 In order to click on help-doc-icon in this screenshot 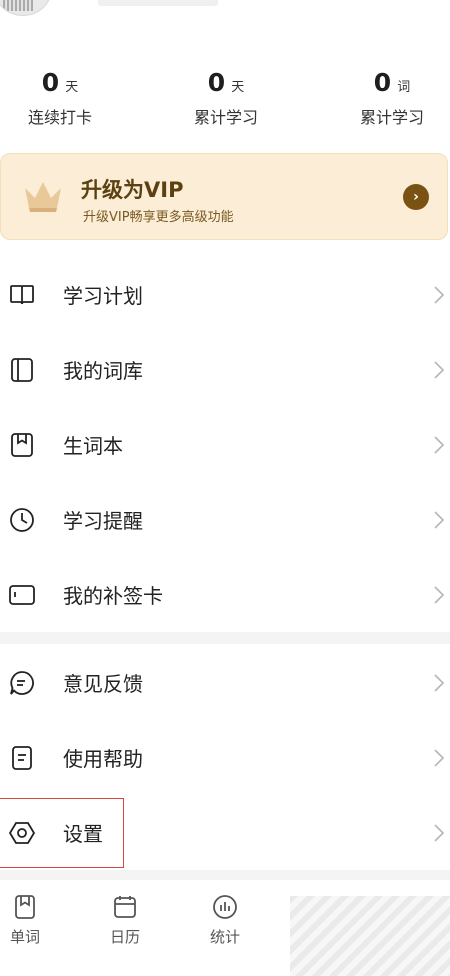, I will do `click(22, 758)`.